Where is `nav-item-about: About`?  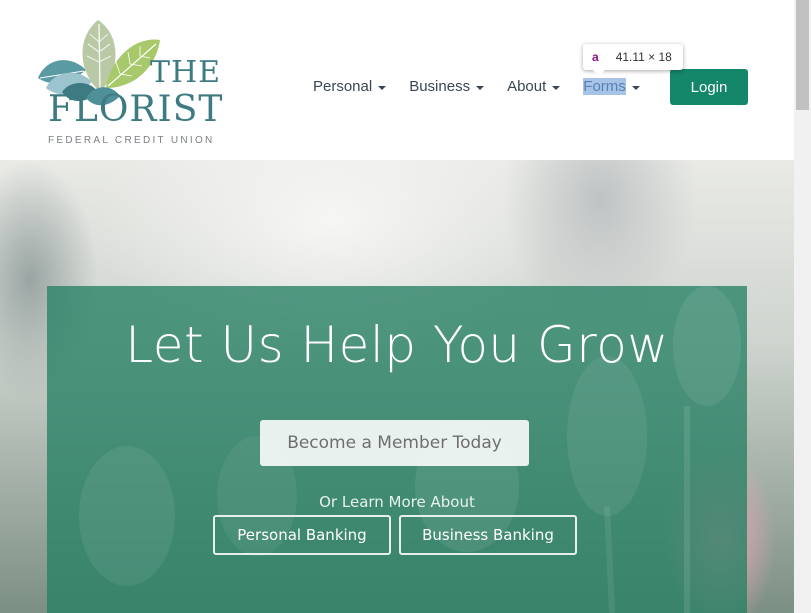
nav-item-about: About is located at coordinates (534, 86).